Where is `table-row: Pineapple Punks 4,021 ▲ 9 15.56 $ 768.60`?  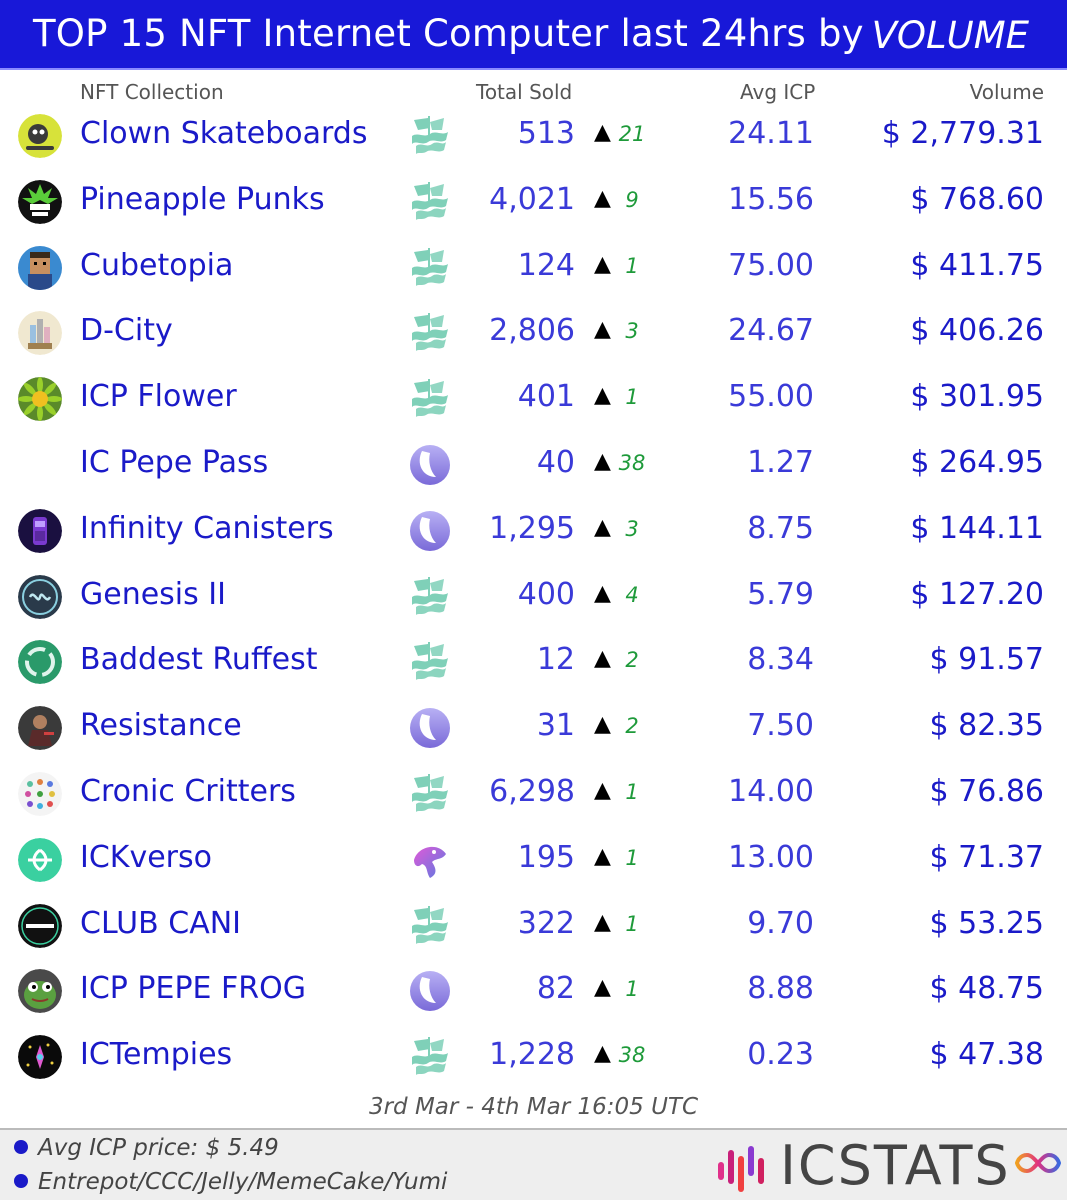
table-row: Pineapple Punks 4,021 ▲ 9 15.56 $ 768.60 is located at coordinates (533, 201).